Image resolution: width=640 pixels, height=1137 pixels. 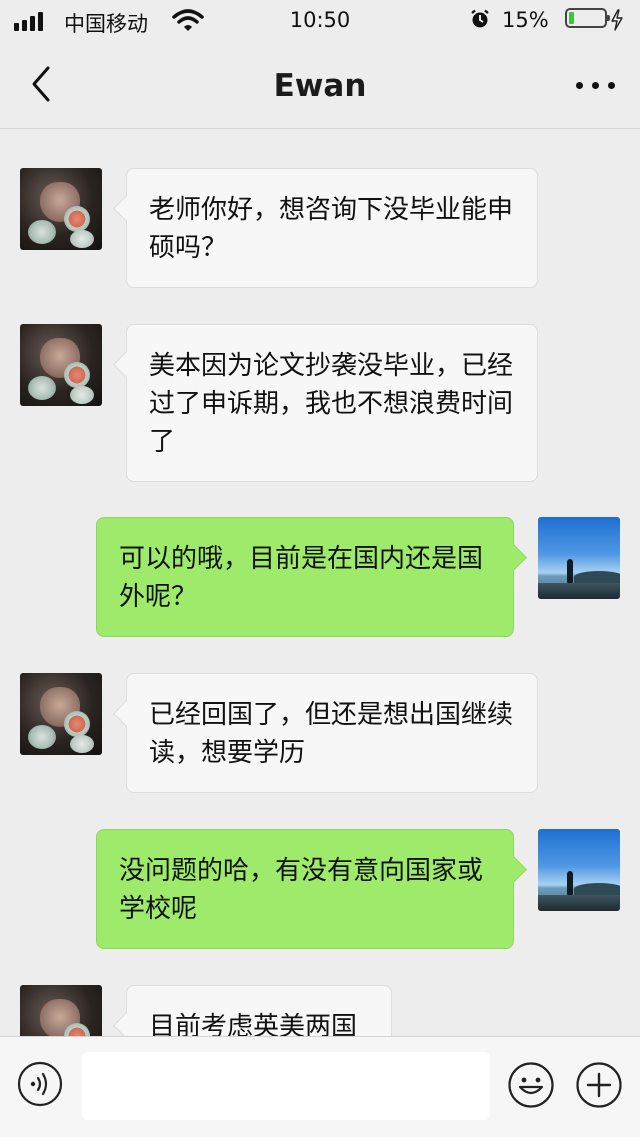 What do you see at coordinates (599, 1085) in the screenshot?
I see `plus-icon` at bounding box center [599, 1085].